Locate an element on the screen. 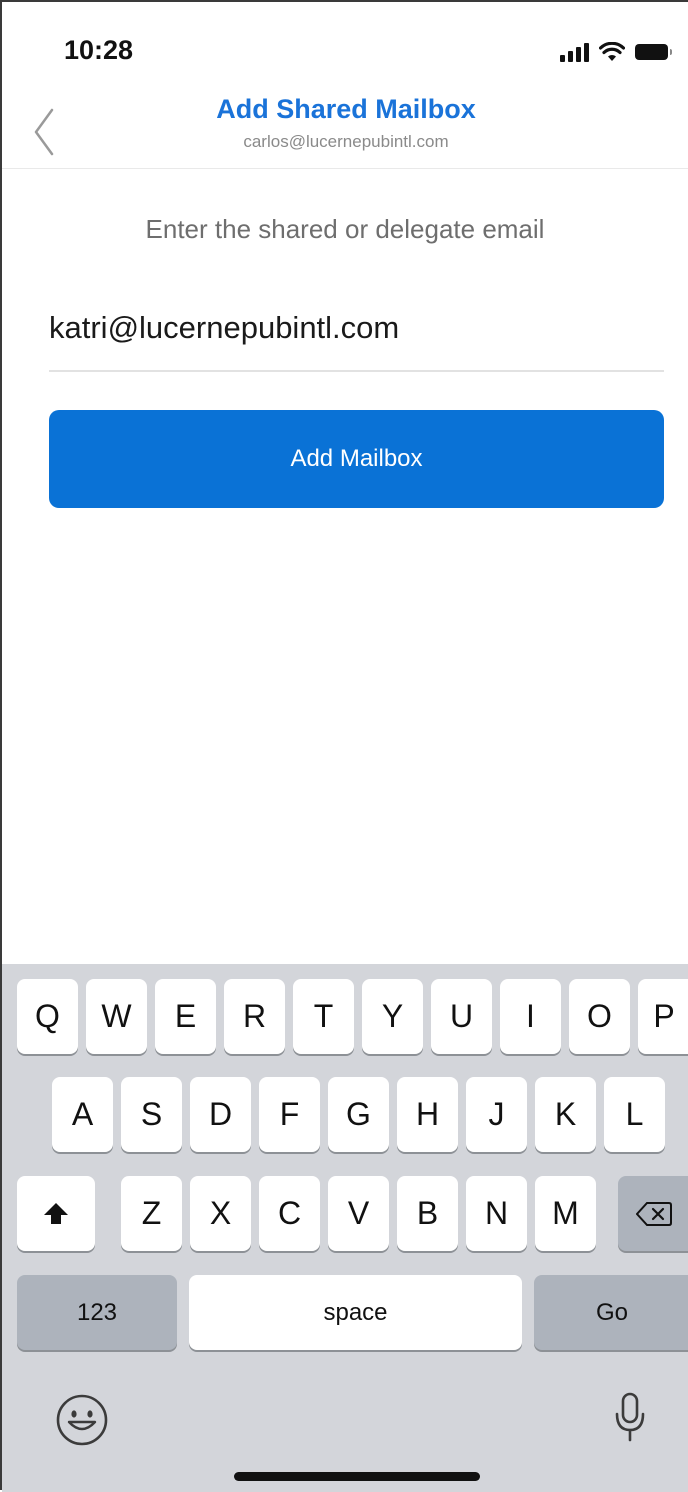  backspace-key is located at coordinates (653, 1213).